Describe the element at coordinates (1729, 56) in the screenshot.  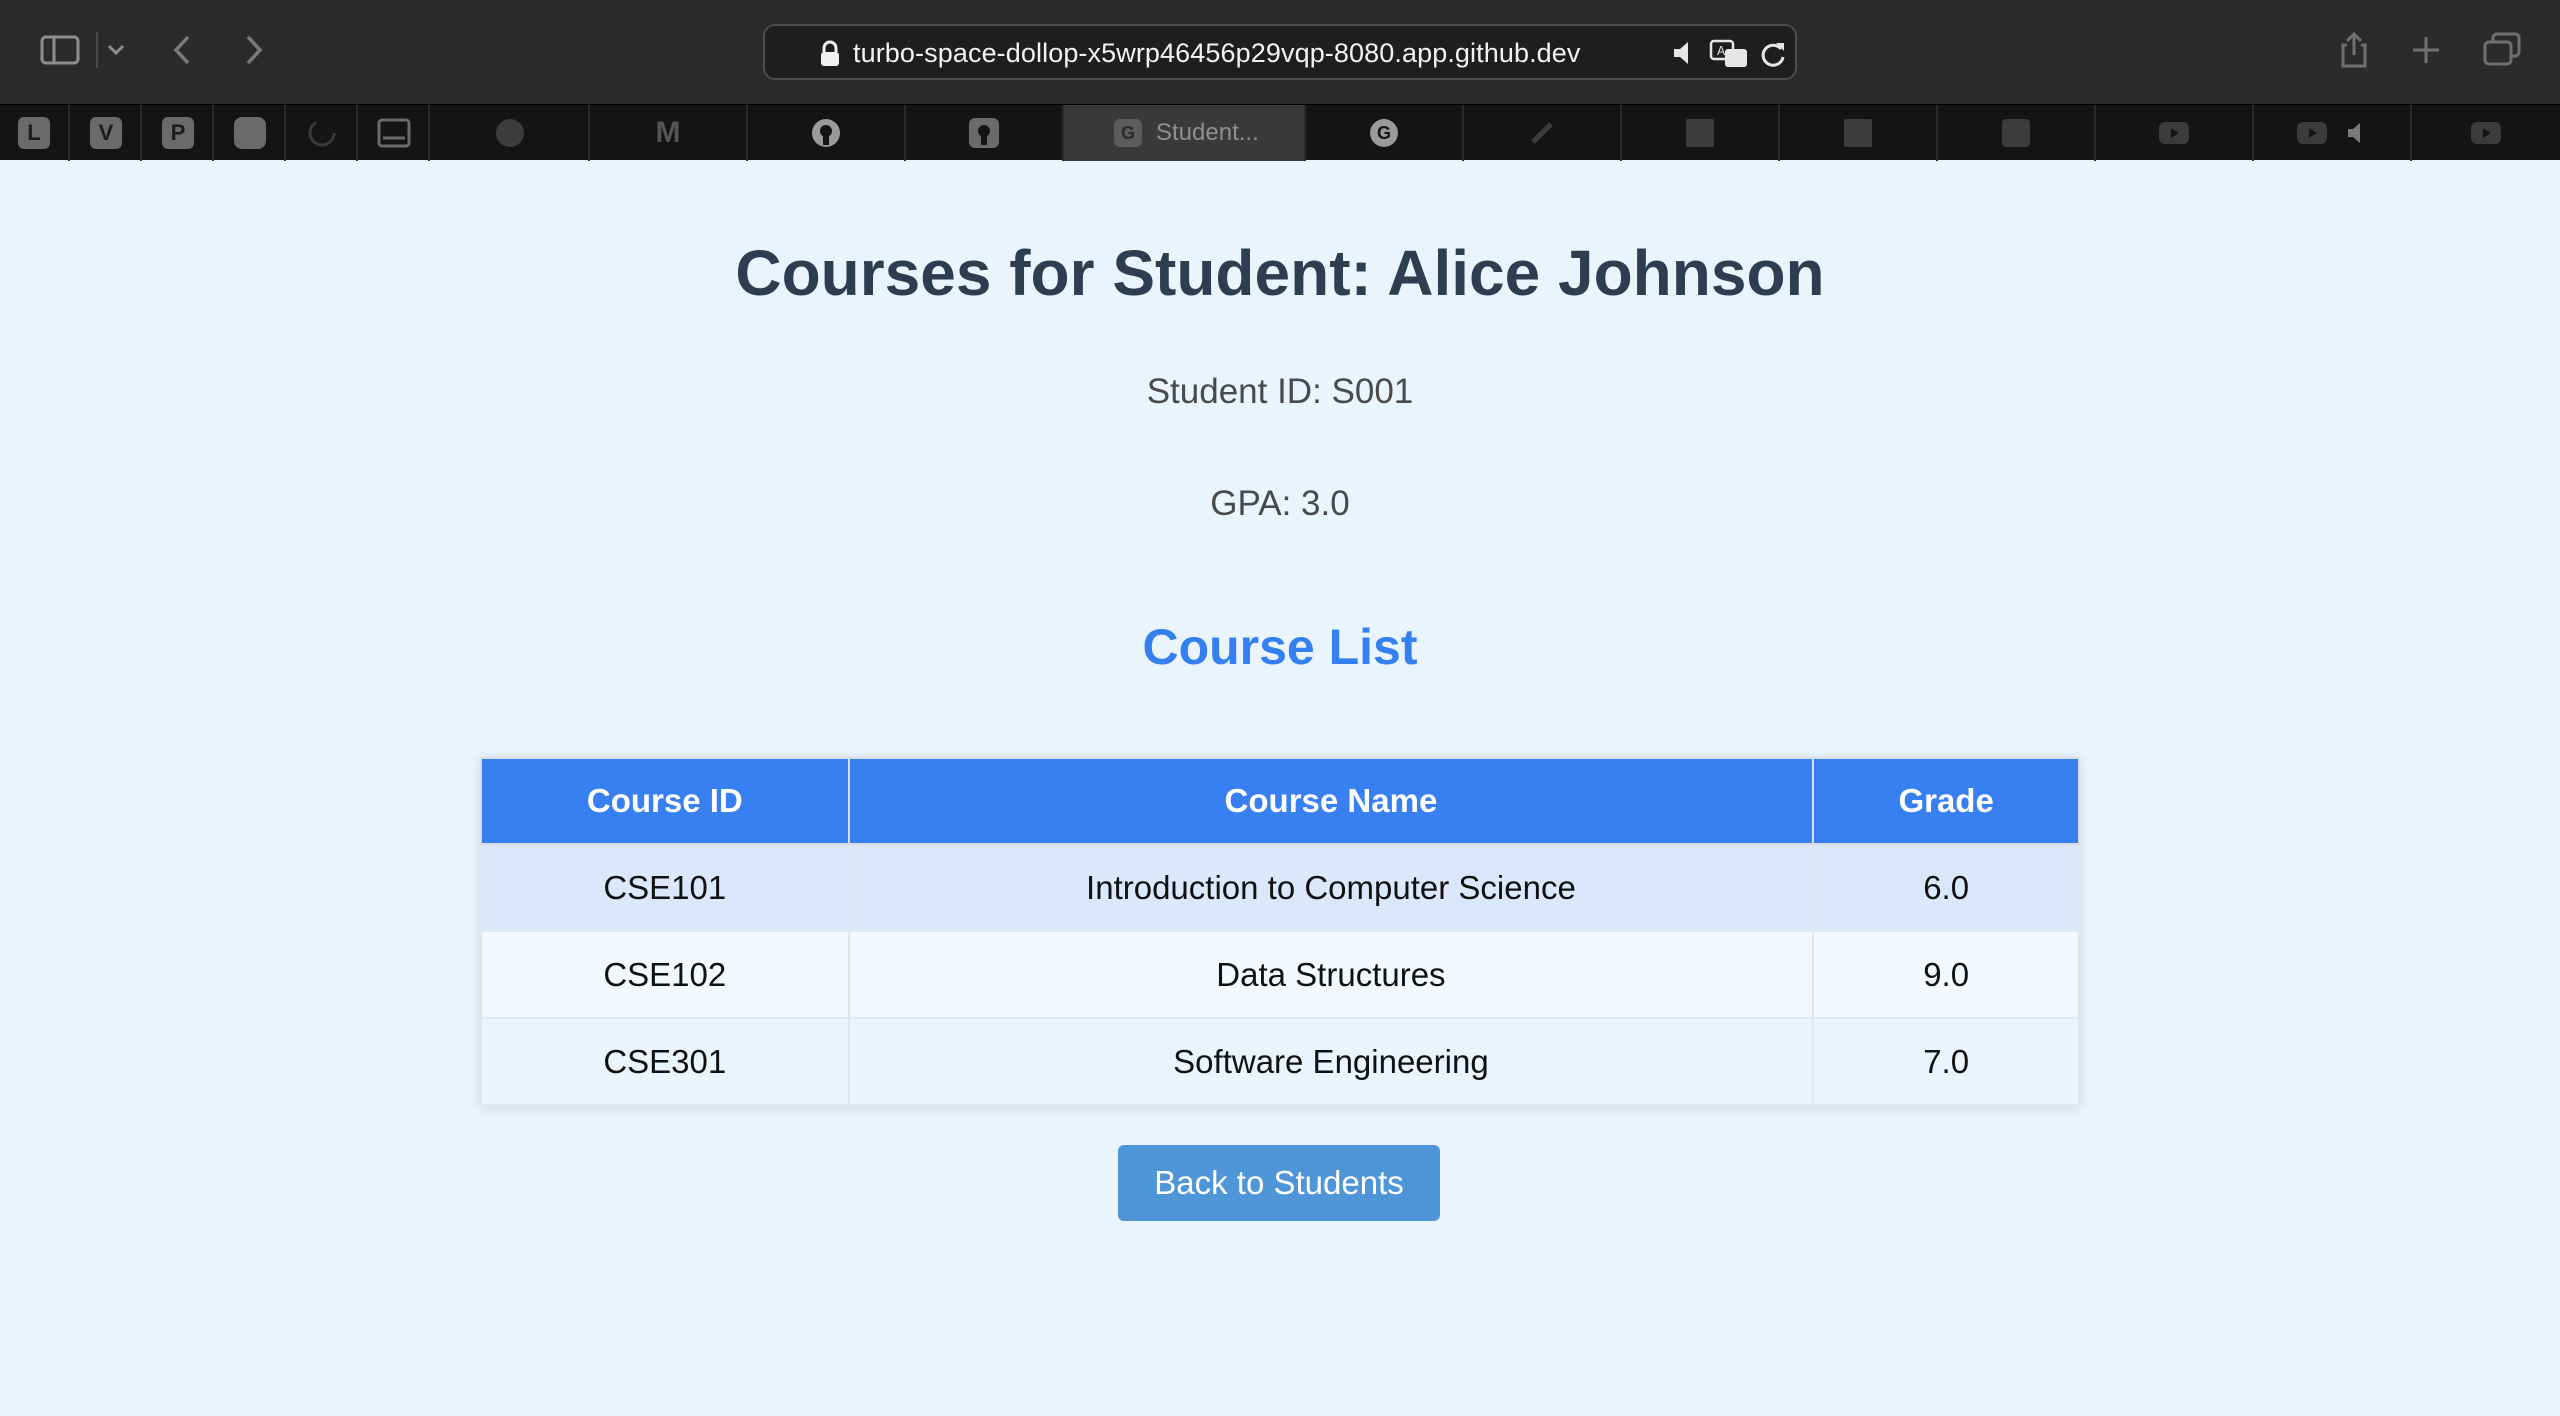
I see `translate-icon: A` at that location.